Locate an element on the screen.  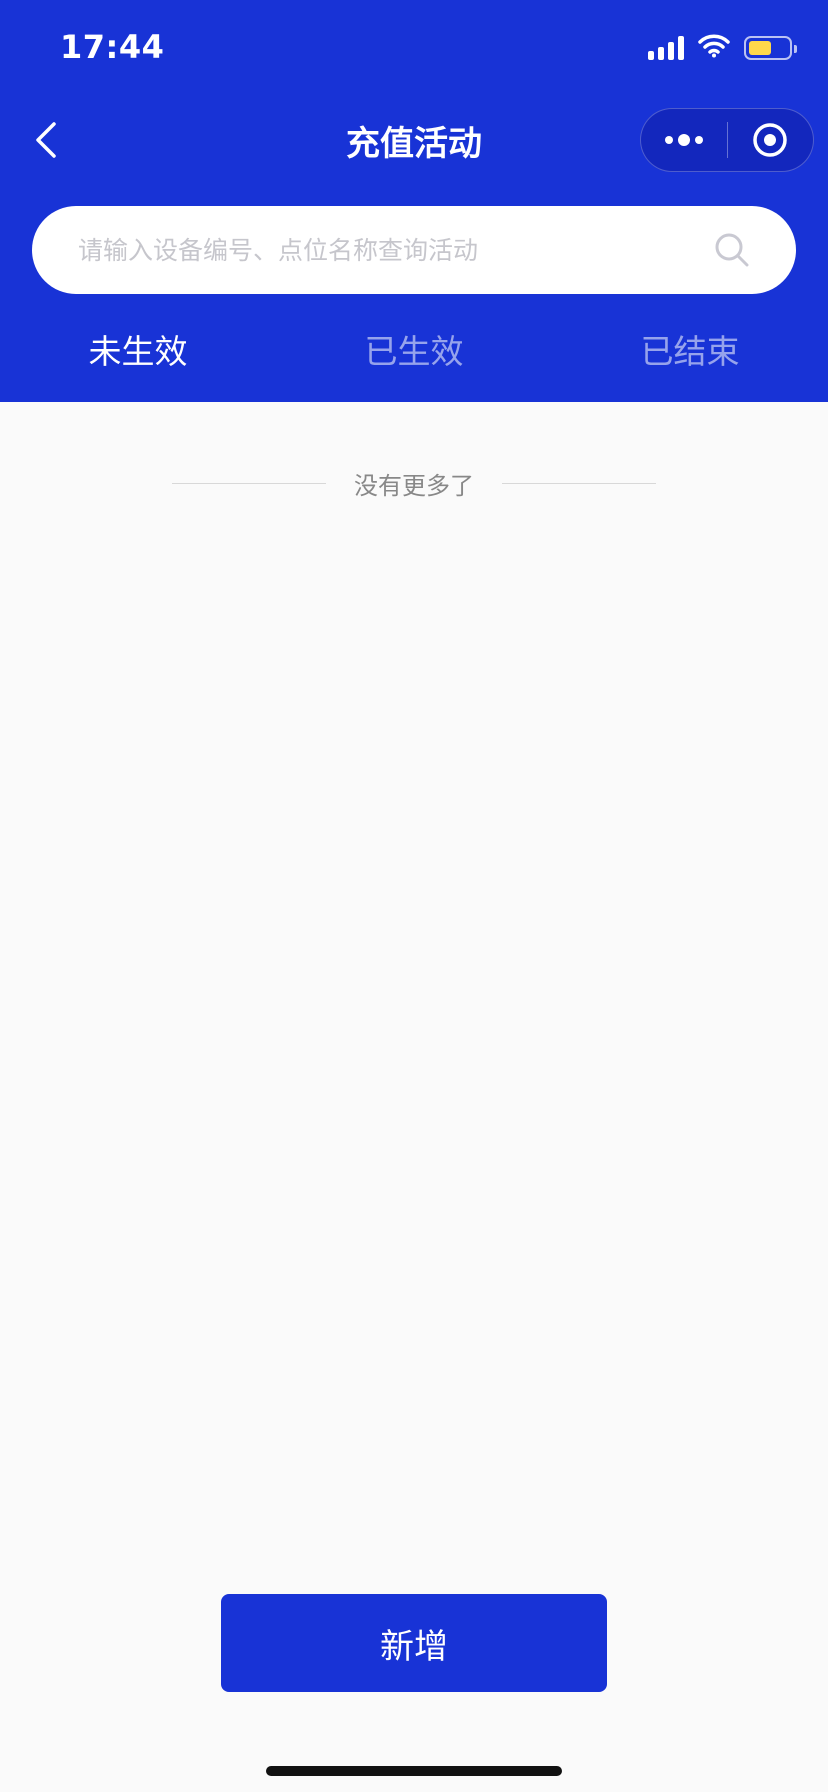
close-mini-program-button is located at coordinates (771, 140).